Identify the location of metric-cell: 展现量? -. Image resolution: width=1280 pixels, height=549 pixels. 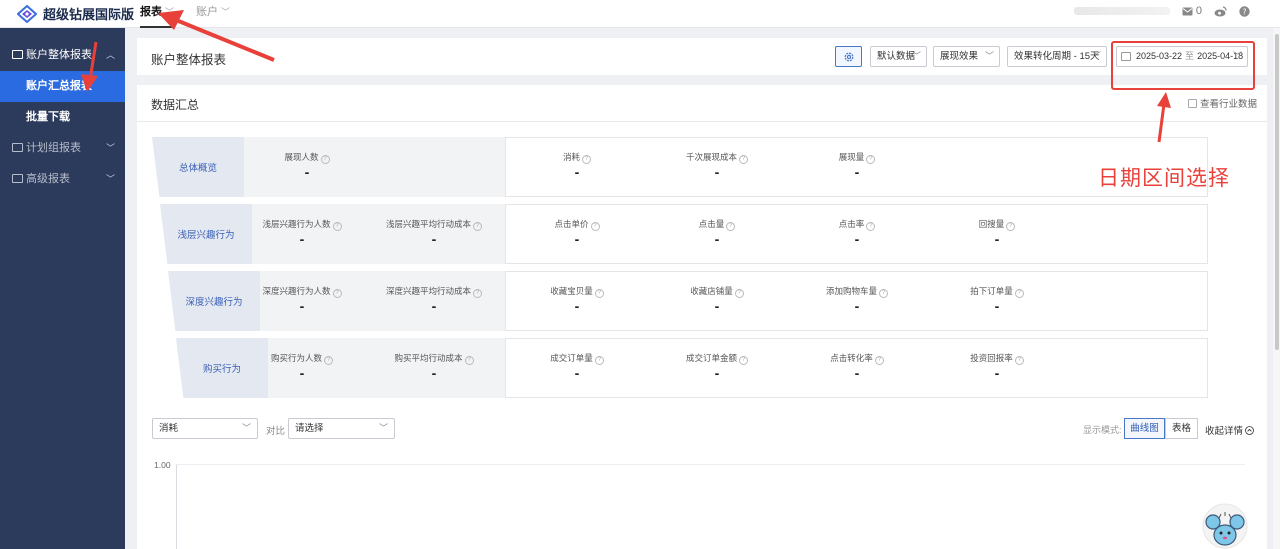
(857, 165).